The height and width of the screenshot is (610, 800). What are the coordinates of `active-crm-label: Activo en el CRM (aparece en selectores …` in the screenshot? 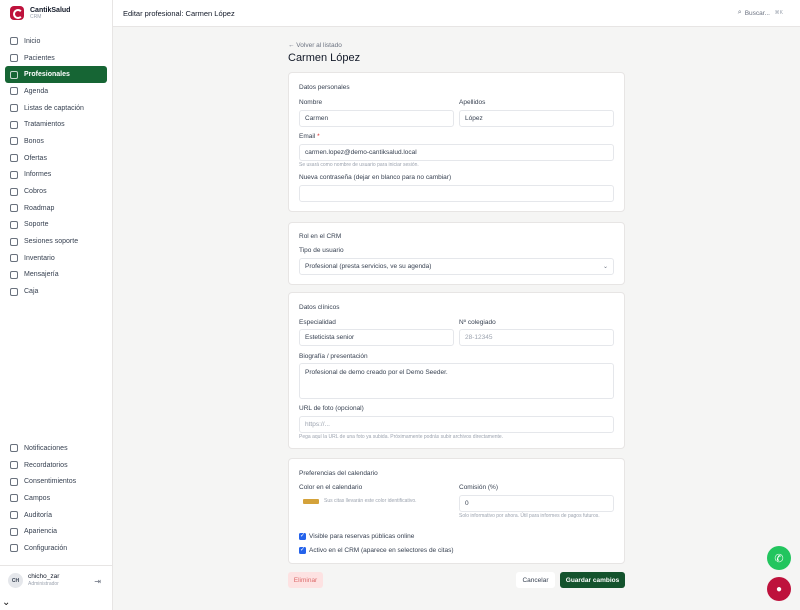 It's located at (381, 550).